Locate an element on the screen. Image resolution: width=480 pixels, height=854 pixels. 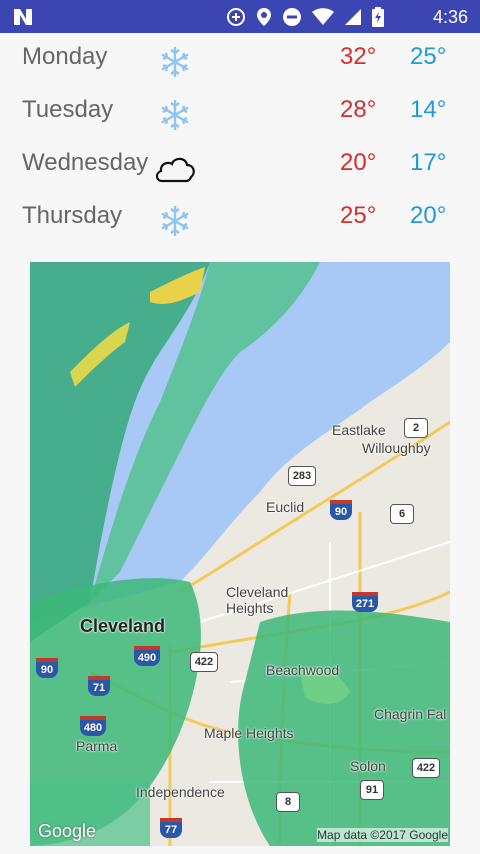
route-8-shield: 8 is located at coordinates (288, 802).